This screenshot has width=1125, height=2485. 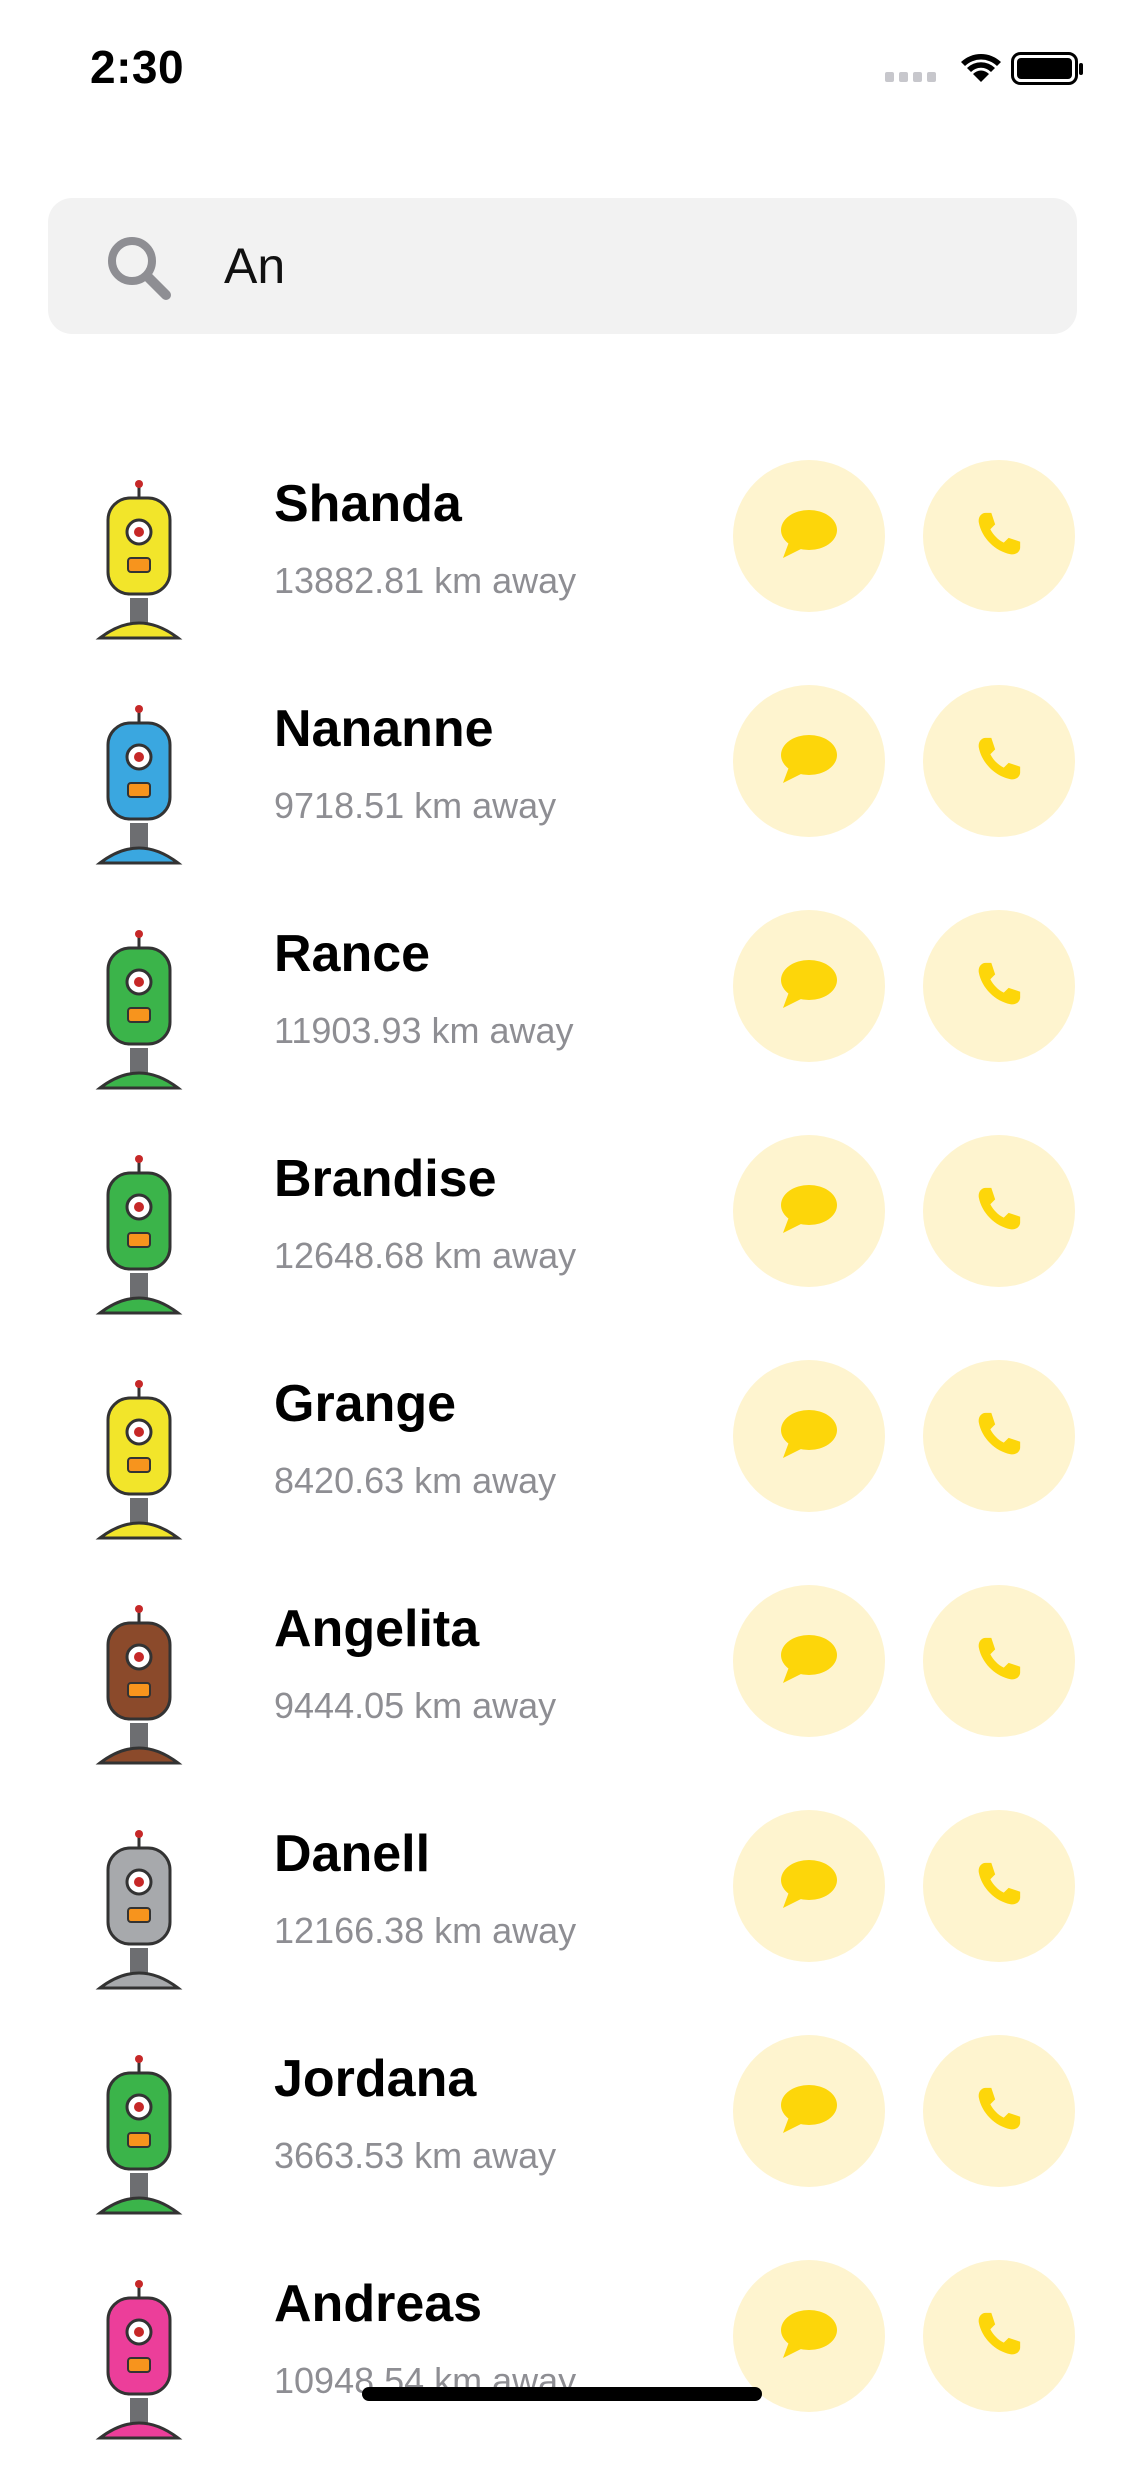 What do you see at coordinates (424, 1030) in the screenshot?
I see `contact-distance: 11903.93 km away` at bounding box center [424, 1030].